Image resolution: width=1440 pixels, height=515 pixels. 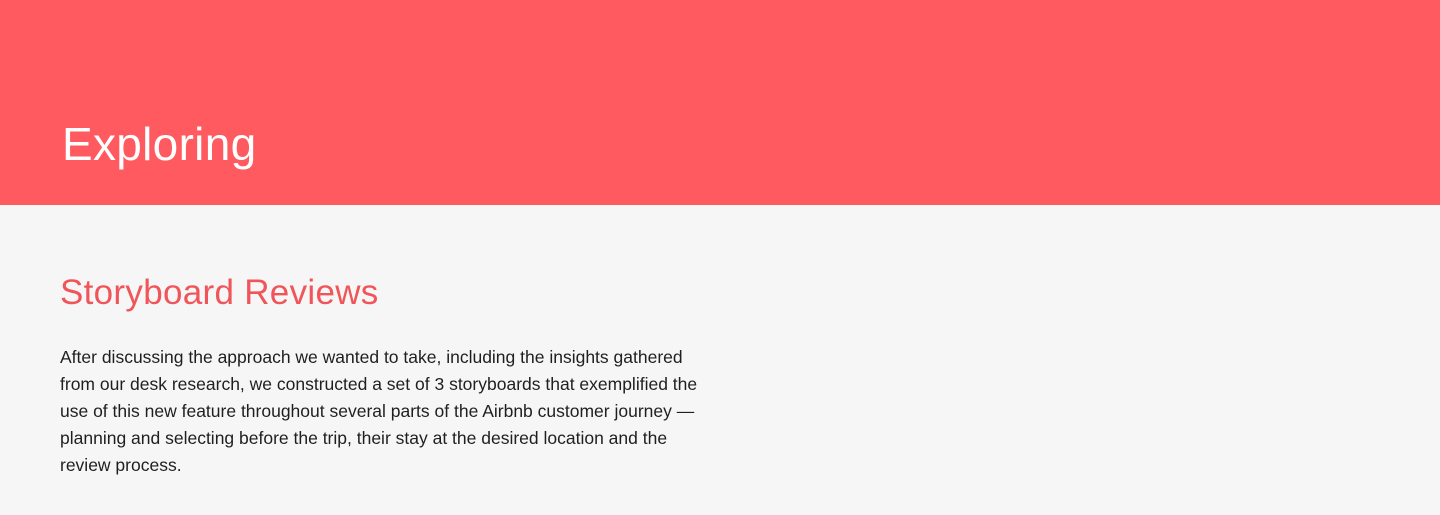 What do you see at coordinates (219, 292) in the screenshot?
I see `section-title: Storyboard Reviews` at bounding box center [219, 292].